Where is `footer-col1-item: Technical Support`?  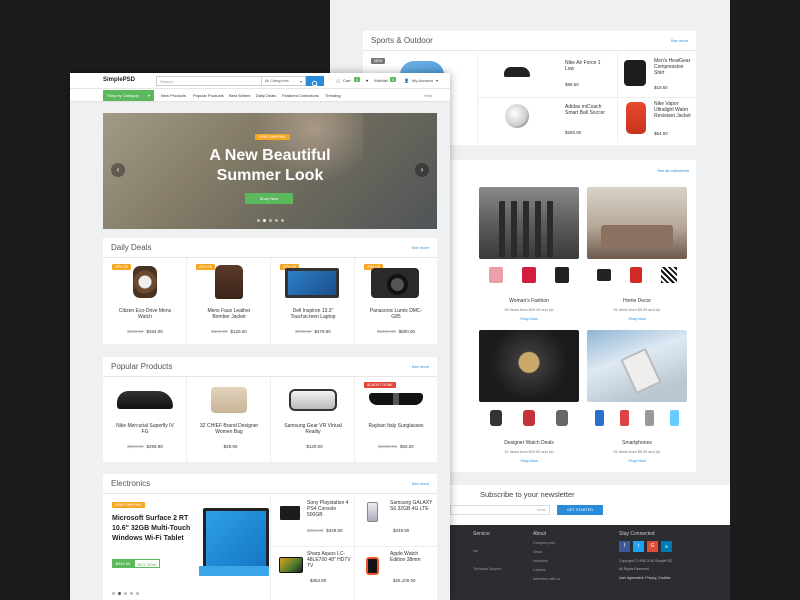
footer-col1-item: Technical Support is located at coordinates (487, 569).